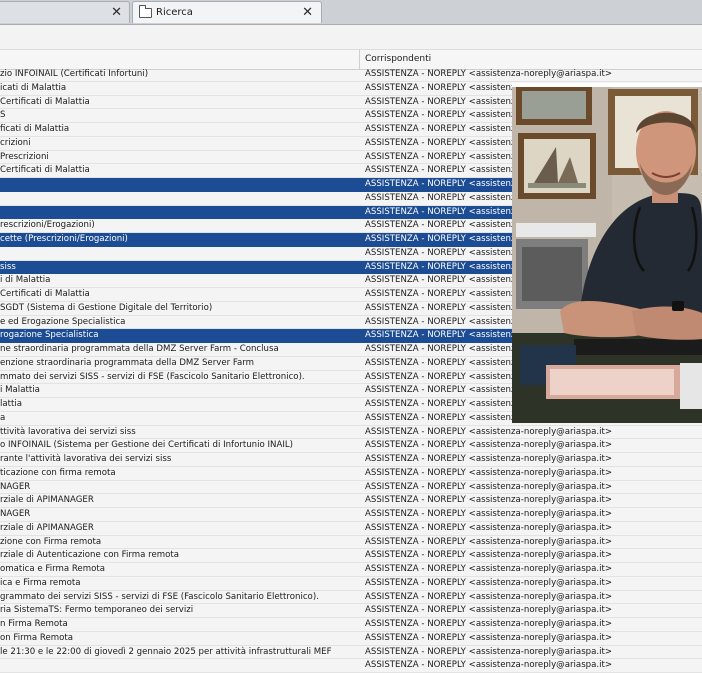 This screenshot has height=673, width=702. Describe the element at coordinates (33, 87) in the screenshot. I see `message-subject: icati di Malattia` at that location.